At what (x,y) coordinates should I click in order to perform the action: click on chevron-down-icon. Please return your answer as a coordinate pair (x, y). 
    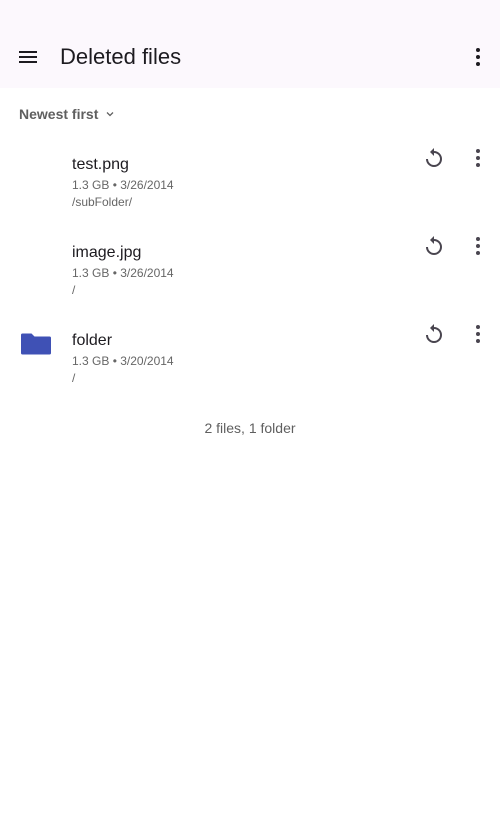
    Looking at the image, I should click on (110, 114).